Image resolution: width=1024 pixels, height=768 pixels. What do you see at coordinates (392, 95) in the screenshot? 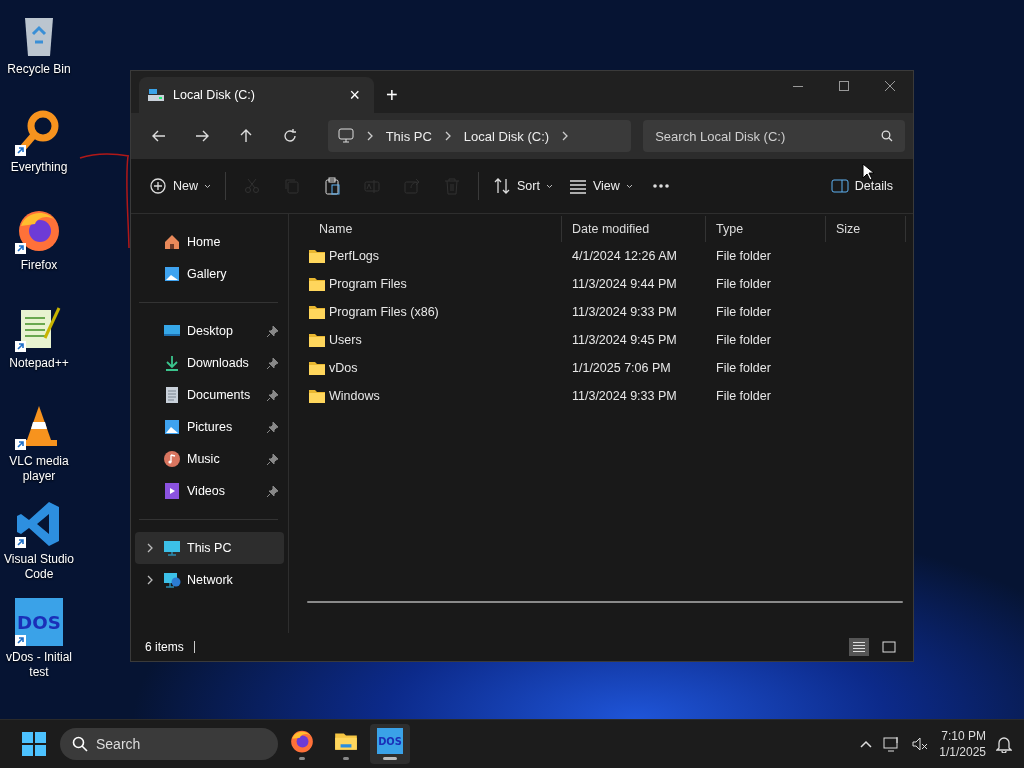
I see `new-tab-button: +` at bounding box center [392, 95].